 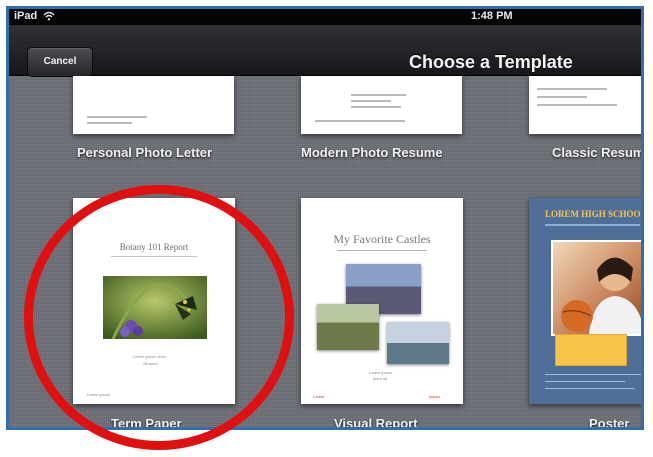 What do you see at coordinates (491, 62) in the screenshot?
I see `page-title: Choose a Template` at bounding box center [491, 62].